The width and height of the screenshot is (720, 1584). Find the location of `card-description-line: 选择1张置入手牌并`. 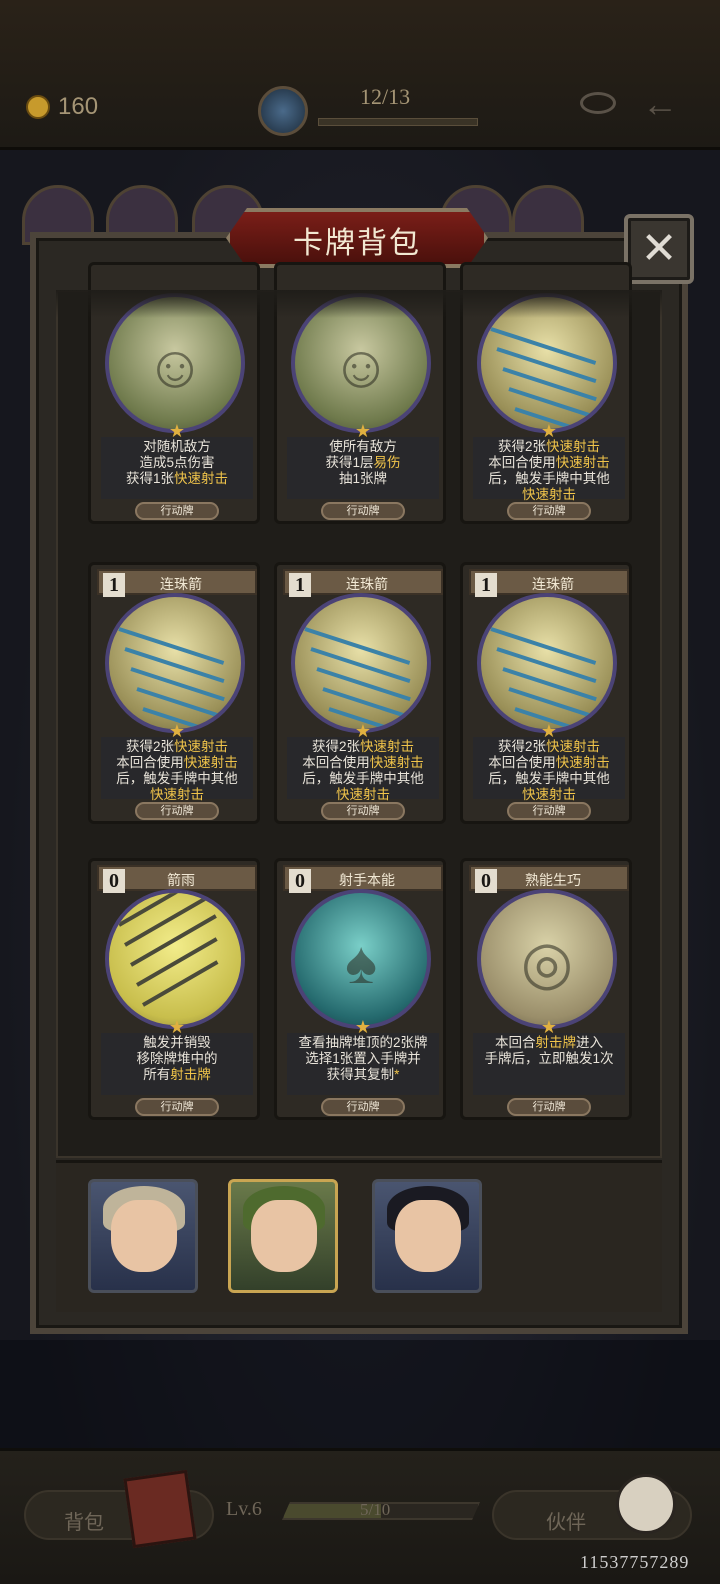

card-description-line: 选择1张置入手牌并 is located at coordinates (363, 1059).